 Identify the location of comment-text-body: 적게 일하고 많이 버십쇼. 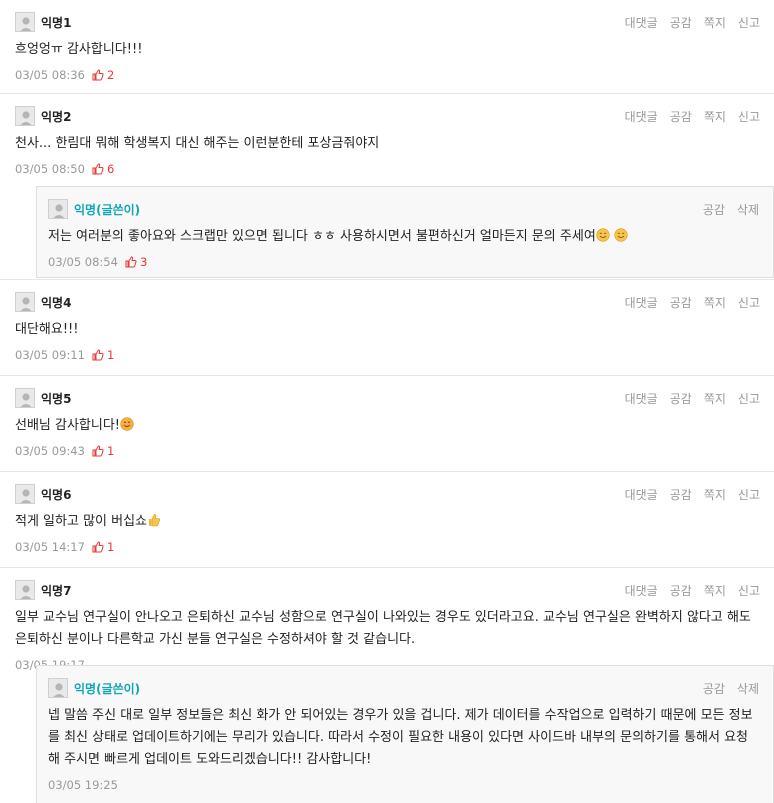
(81, 521).